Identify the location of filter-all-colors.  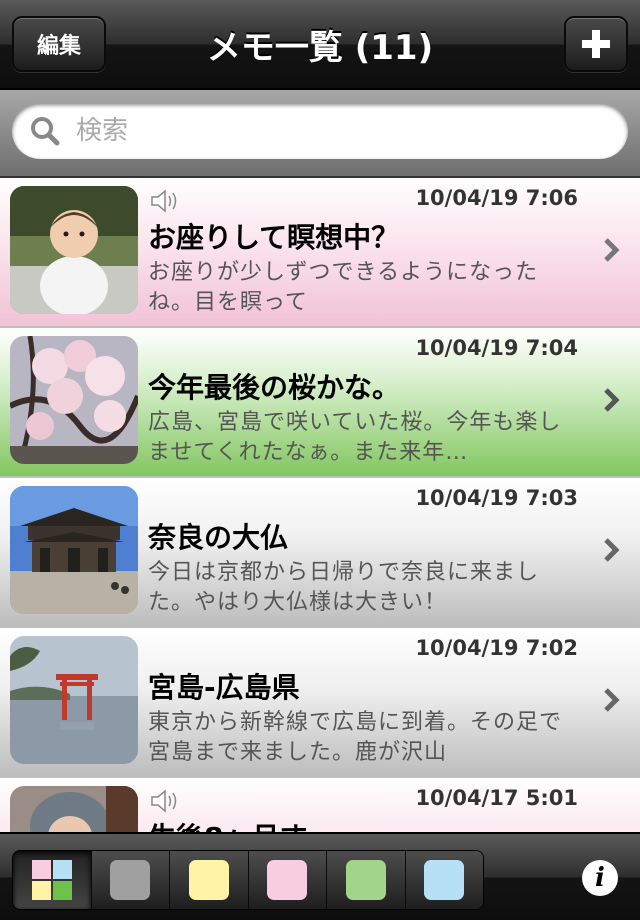
(52, 880).